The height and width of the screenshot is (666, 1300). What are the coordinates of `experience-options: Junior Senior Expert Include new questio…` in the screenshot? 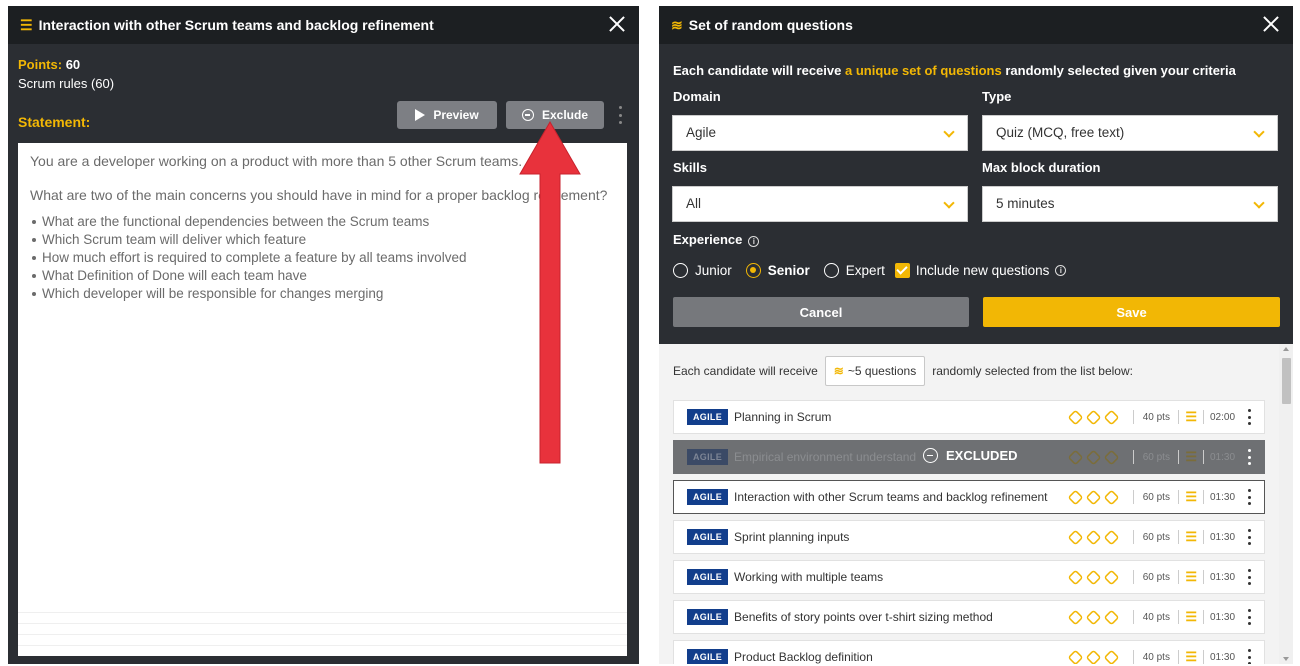 It's located at (870, 270).